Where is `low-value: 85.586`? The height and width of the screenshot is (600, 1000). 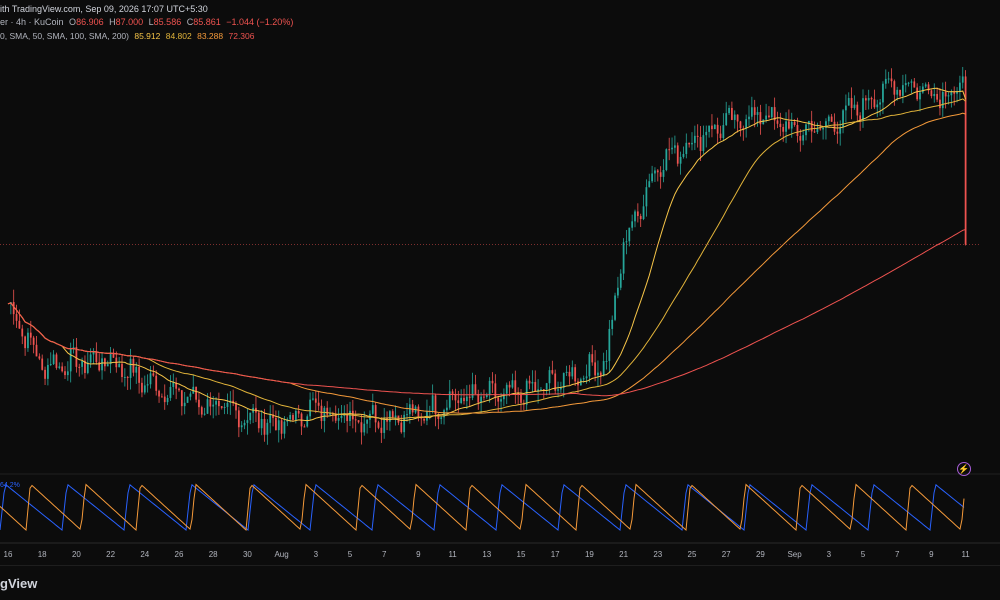 low-value: 85.586 is located at coordinates (167, 22).